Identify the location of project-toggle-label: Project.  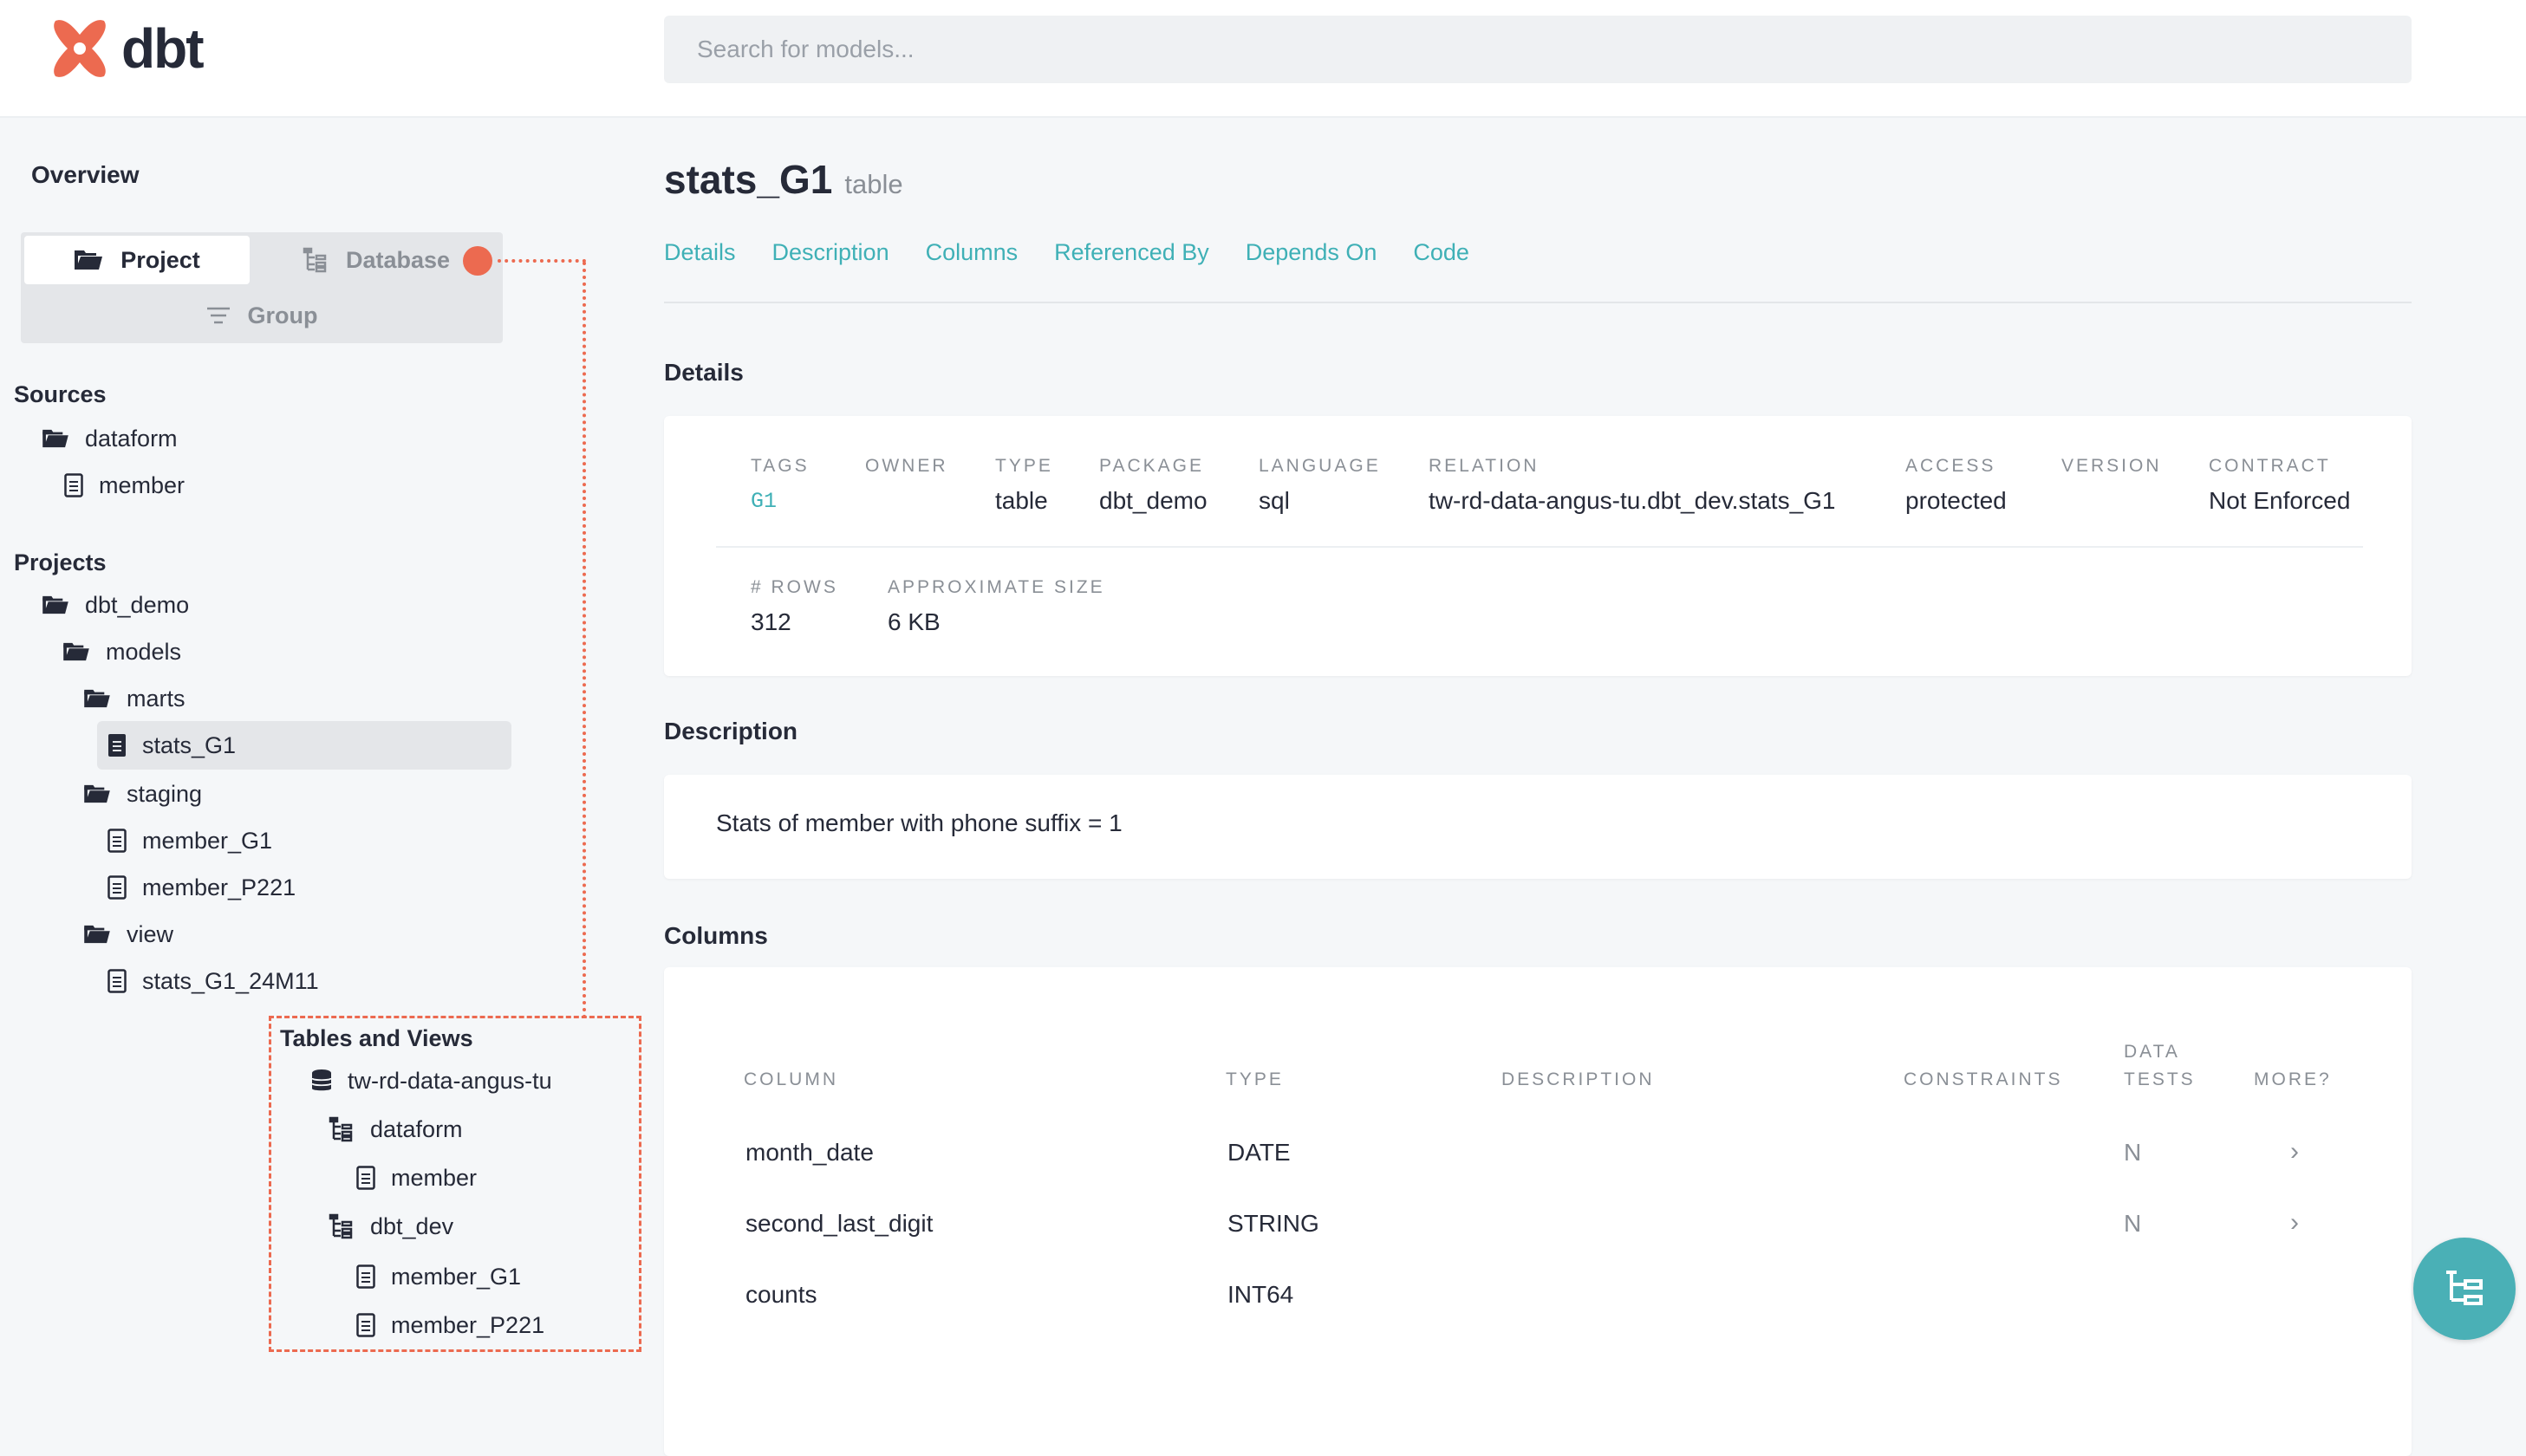
(160, 259).